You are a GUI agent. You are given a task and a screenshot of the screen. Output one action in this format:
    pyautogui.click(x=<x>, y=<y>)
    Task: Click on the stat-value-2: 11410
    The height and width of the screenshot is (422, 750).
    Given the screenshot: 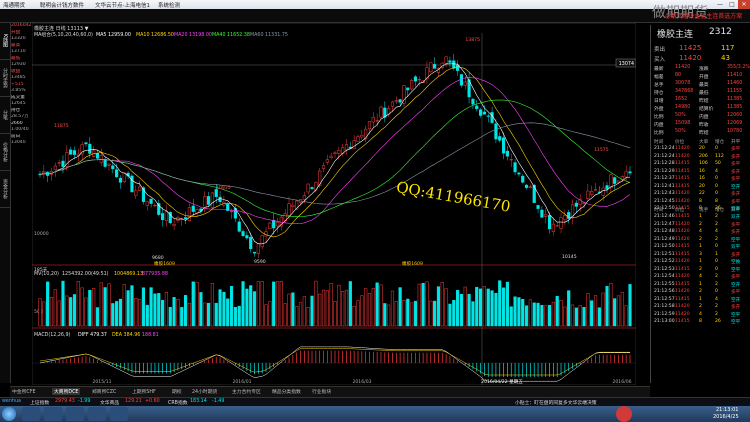 What is the action you would take?
    pyautogui.click(x=735, y=75)
    